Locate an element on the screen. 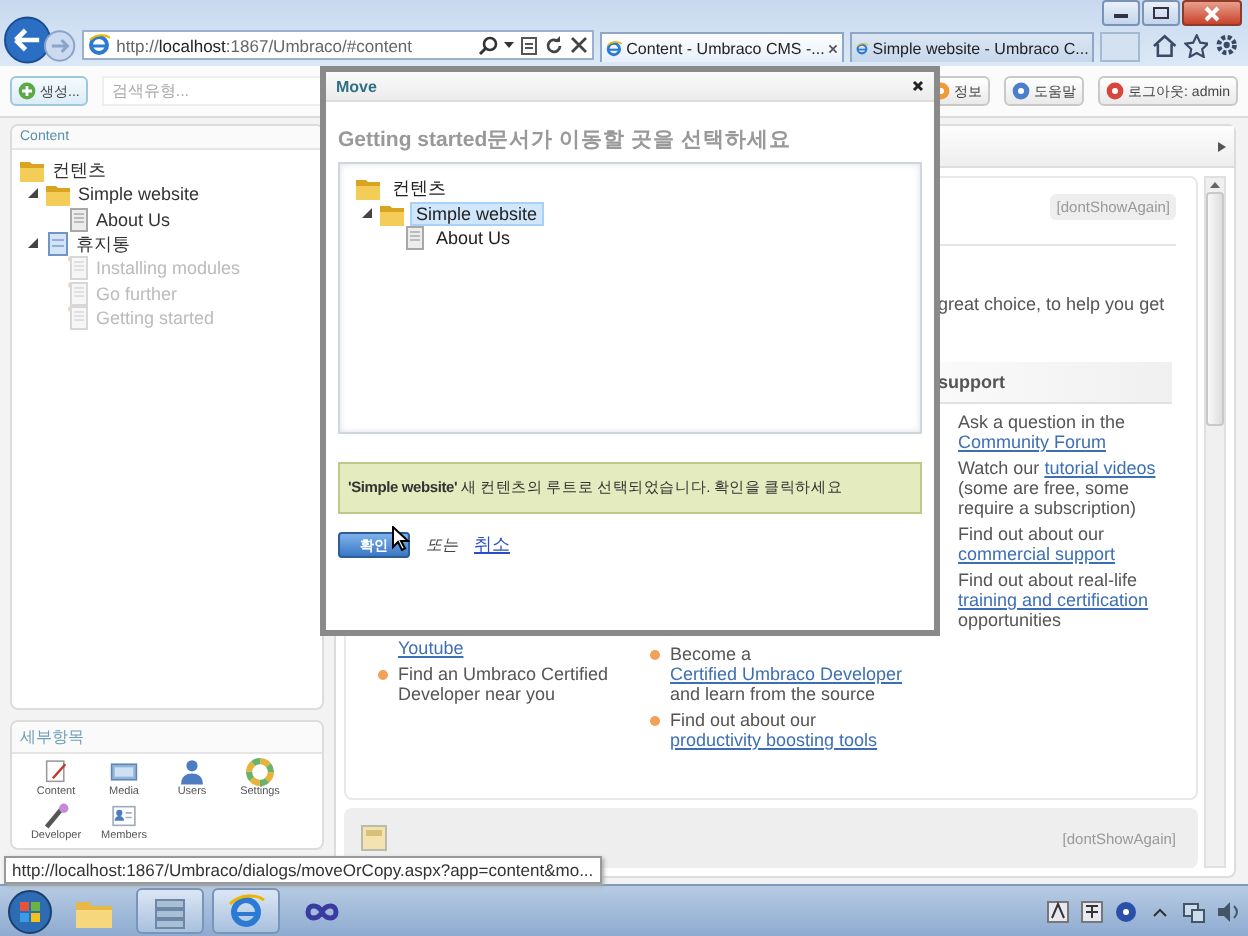 This screenshot has height=936, width=1248. list-text: Become a Certified Umbraco Developer and learn from the source is located at coordinates (787, 674).